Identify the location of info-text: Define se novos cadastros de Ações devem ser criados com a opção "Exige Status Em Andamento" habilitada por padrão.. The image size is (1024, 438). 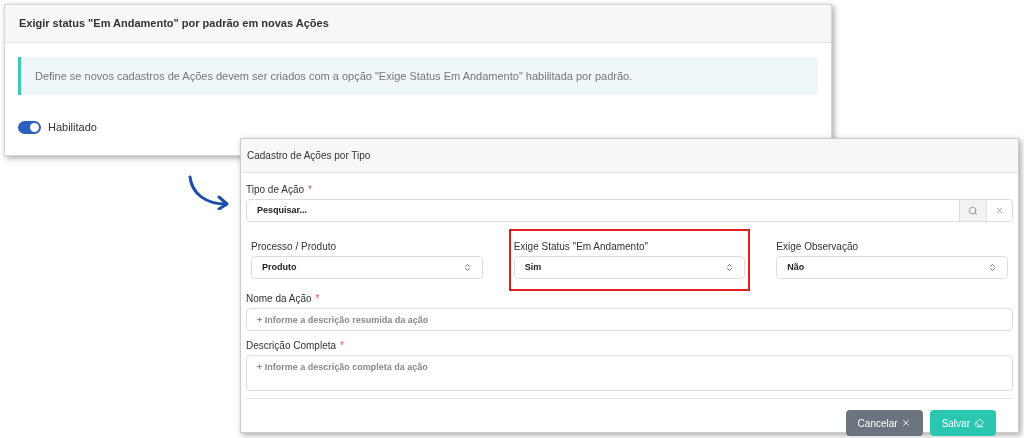
(334, 76).